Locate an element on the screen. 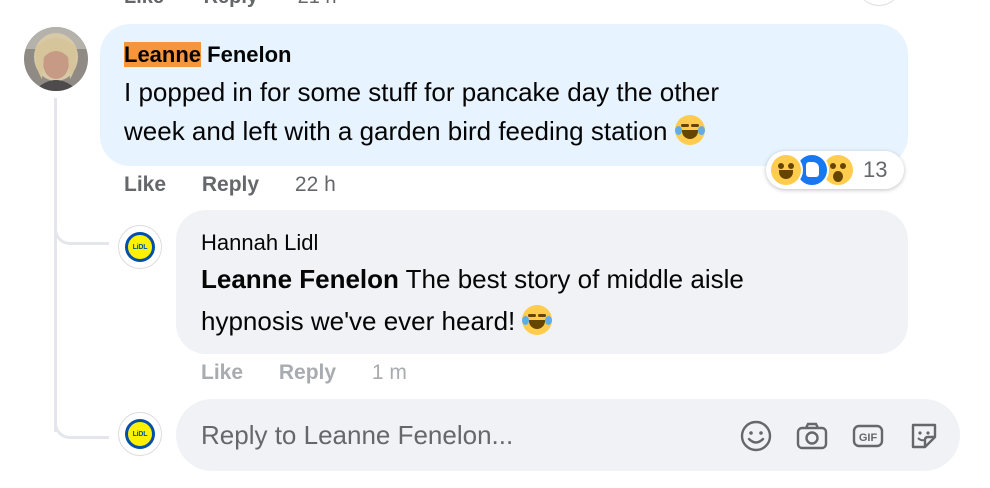 The height and width of the screenshot is (488, 990). lidl-avatar: LiDL is located at coordinates (140, 247).